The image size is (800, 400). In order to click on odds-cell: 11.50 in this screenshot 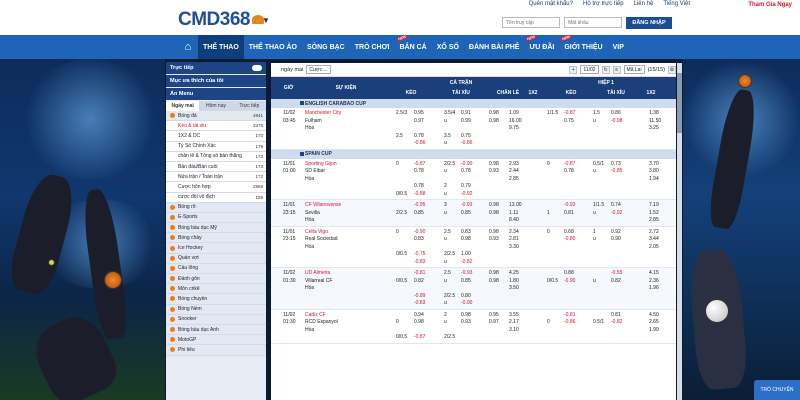, I will do `click(655, 121)`.